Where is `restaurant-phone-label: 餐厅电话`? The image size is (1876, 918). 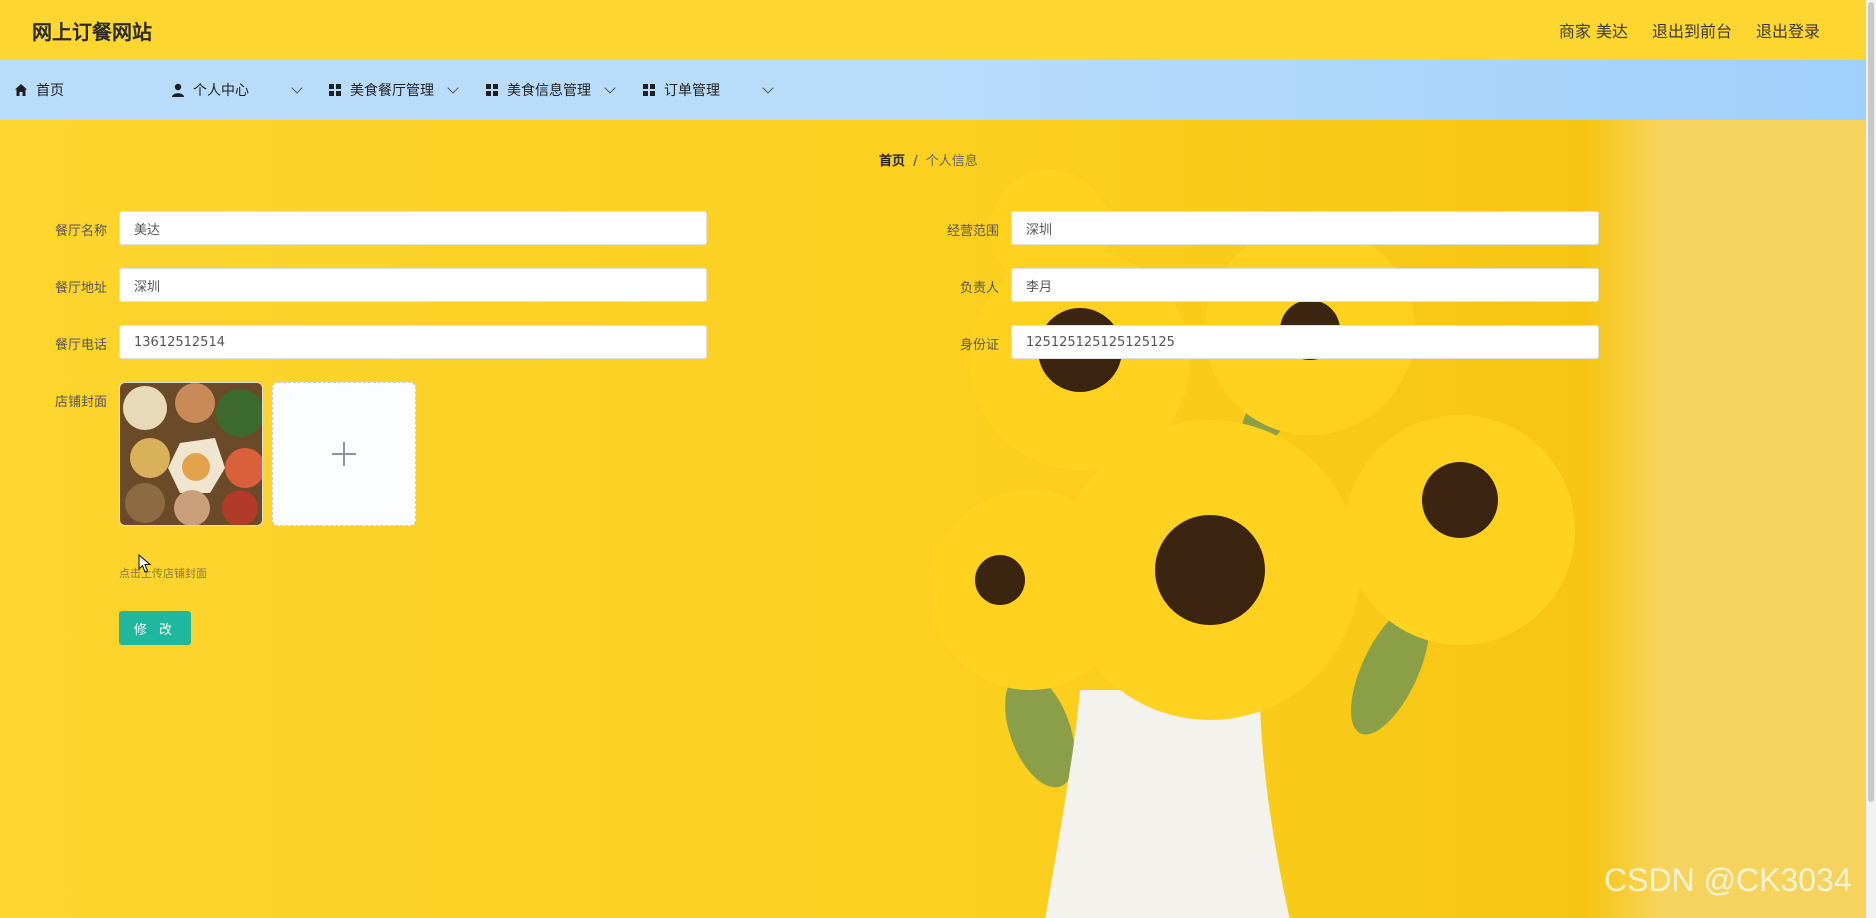
restaurant-phone-label: 餐厅电话 is located at coordinates (80, 345).